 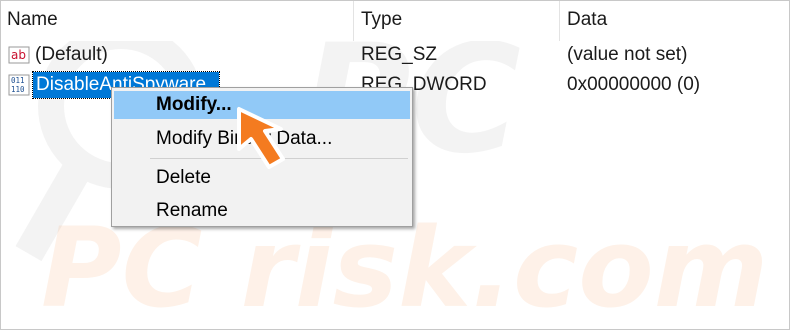 I want to click on column-header-data: Data, so click(x=587, y=20).